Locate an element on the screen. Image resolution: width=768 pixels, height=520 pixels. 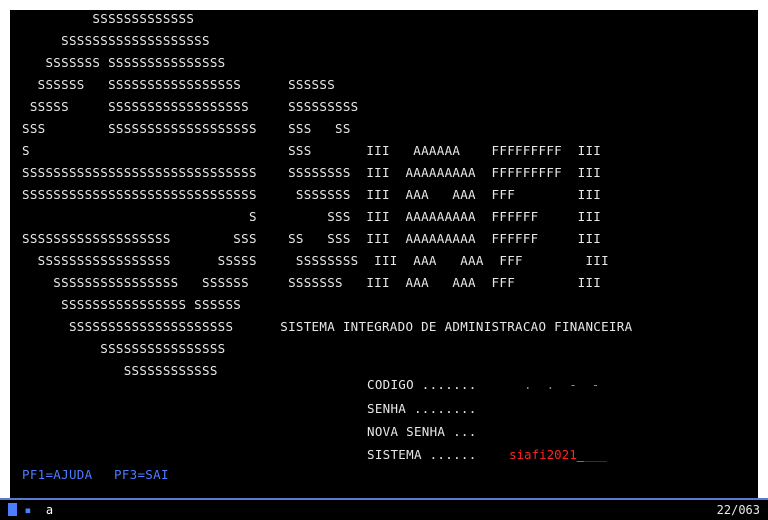
banner-line: SSSSS SSSSSSSSSSSSSSSSSS SSSSSSSSS is located at coordinates (190, 106).